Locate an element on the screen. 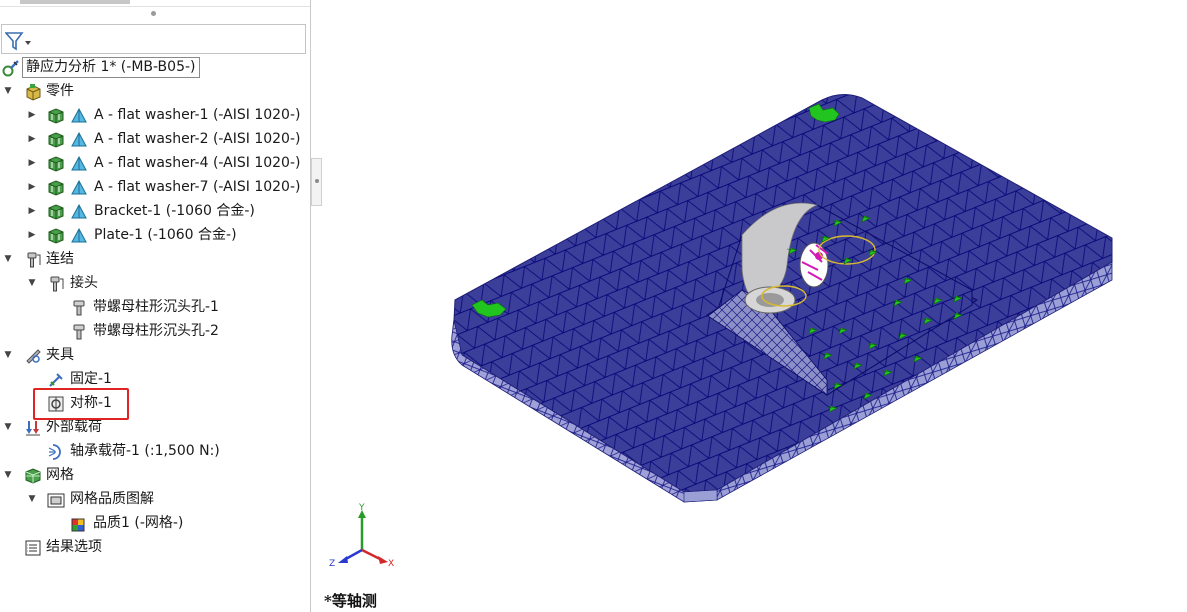  tree-item-bolt: 带螺母柱形沉头孔-2 is located at coordinates (155, 331).